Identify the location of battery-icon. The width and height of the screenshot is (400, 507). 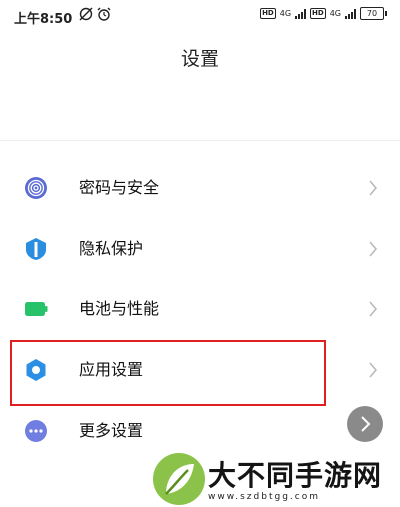
(36, 309).